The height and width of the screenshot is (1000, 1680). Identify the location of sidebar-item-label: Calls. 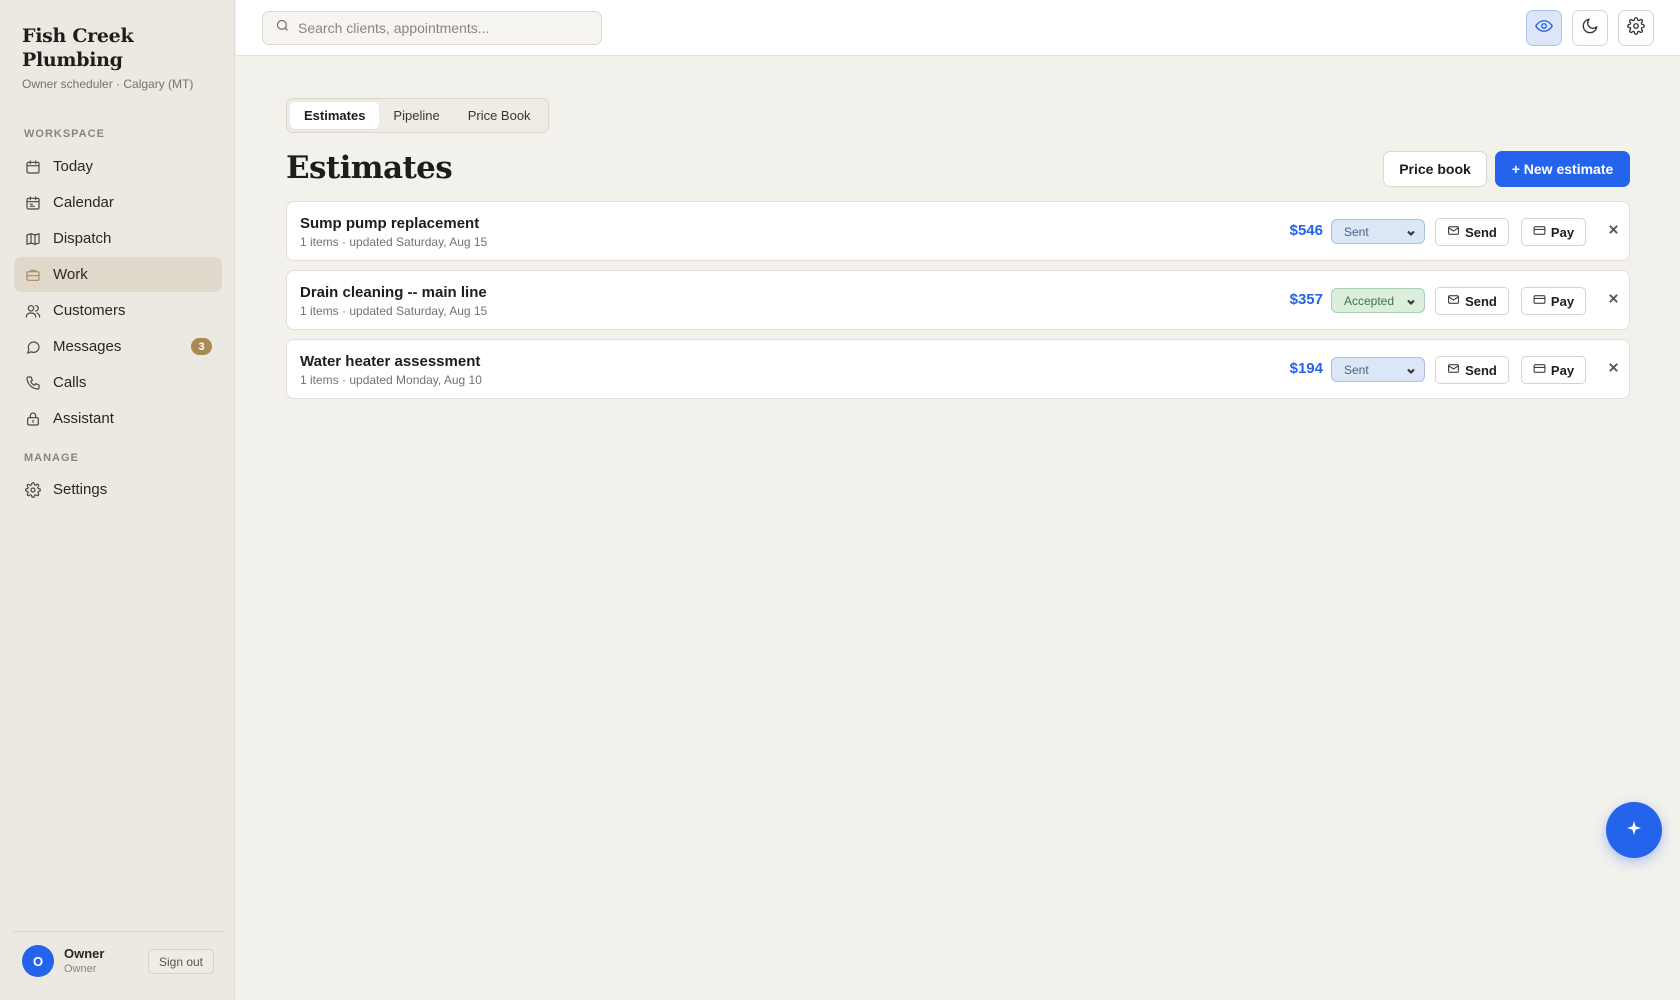
(70, 382).